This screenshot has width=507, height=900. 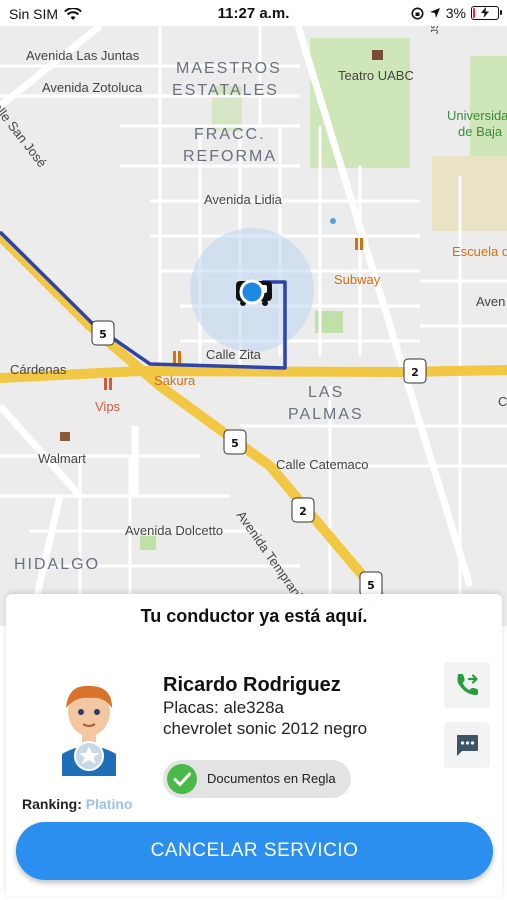 What do you see at coordinates (175, 380) in the screenshot?
I see `map-label: Sakura` at bounding box center [175, 380].